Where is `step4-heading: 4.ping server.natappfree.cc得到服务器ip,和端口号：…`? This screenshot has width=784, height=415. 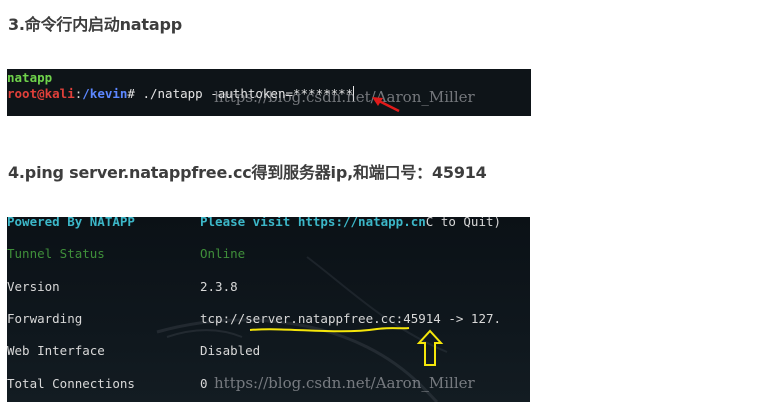
step4-heading: 4.ping server.natappfree.cc得到服务器ip,和端口号：… is located at coordinates (247, 172).